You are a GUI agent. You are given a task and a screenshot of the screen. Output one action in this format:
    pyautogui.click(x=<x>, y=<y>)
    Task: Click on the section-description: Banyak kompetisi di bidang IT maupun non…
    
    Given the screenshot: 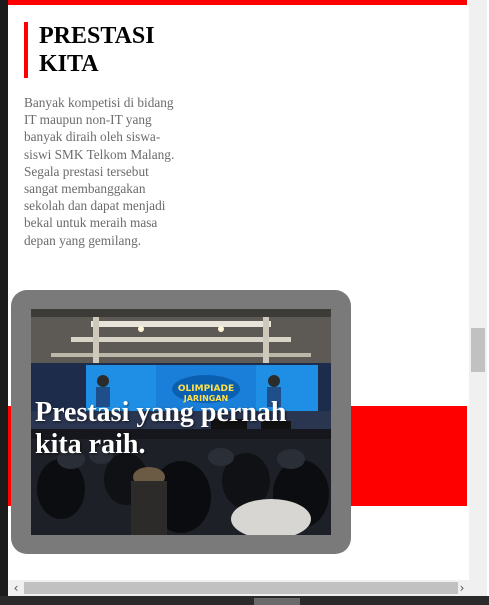 What is the action you would take?
    pyautogui.click(x=99, y=171)
    